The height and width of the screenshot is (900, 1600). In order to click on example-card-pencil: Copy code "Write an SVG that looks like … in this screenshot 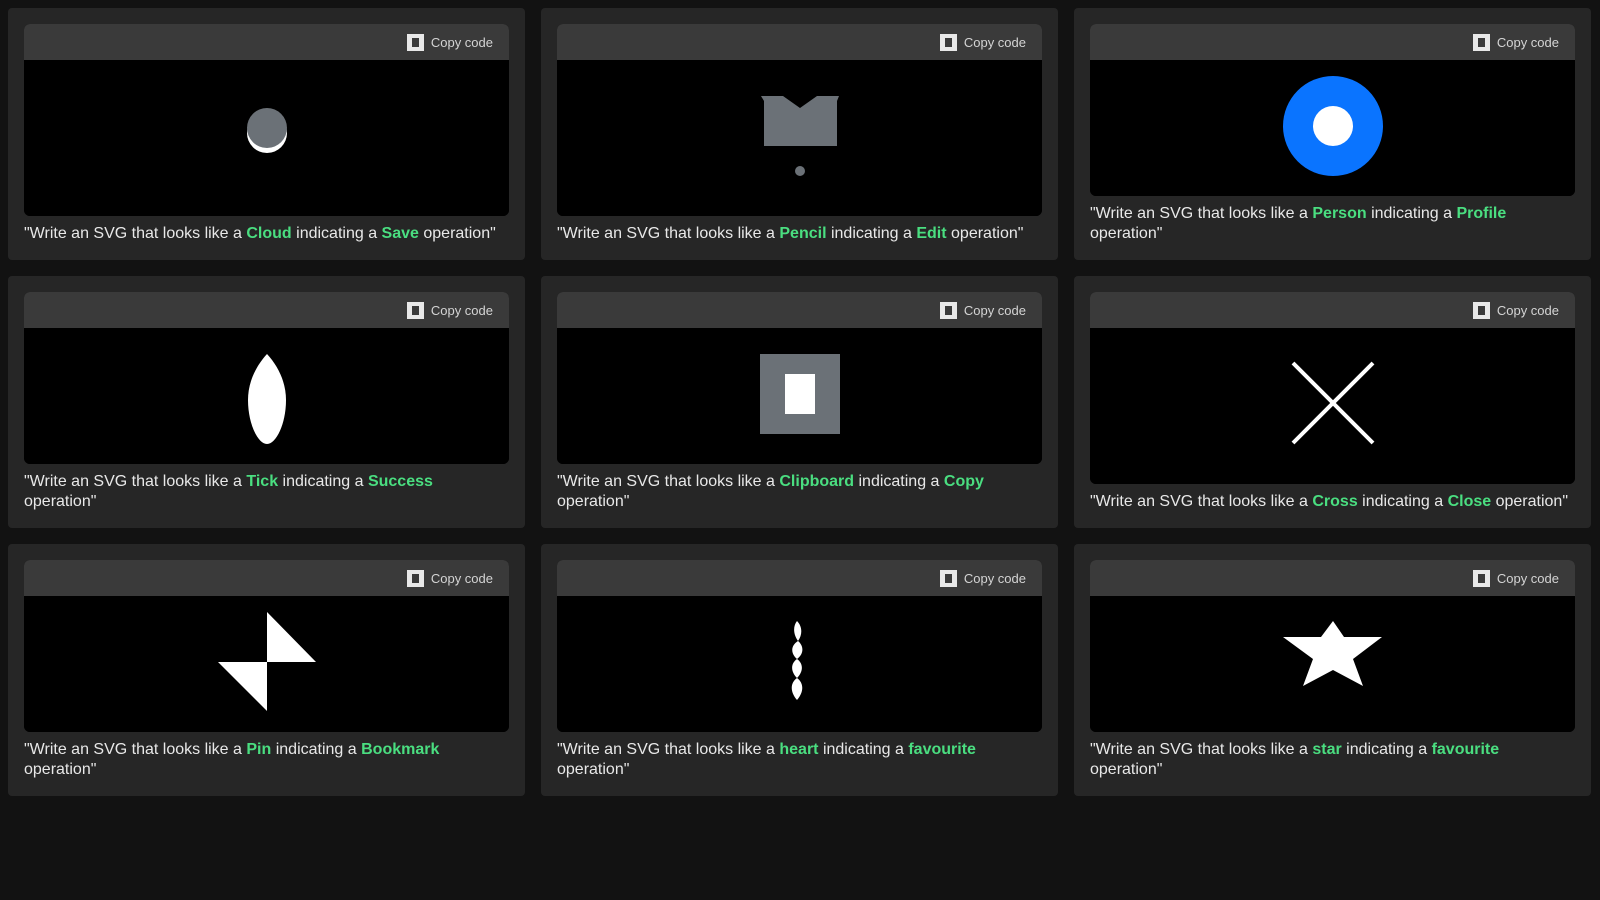, I will do `click(799, 134)`.